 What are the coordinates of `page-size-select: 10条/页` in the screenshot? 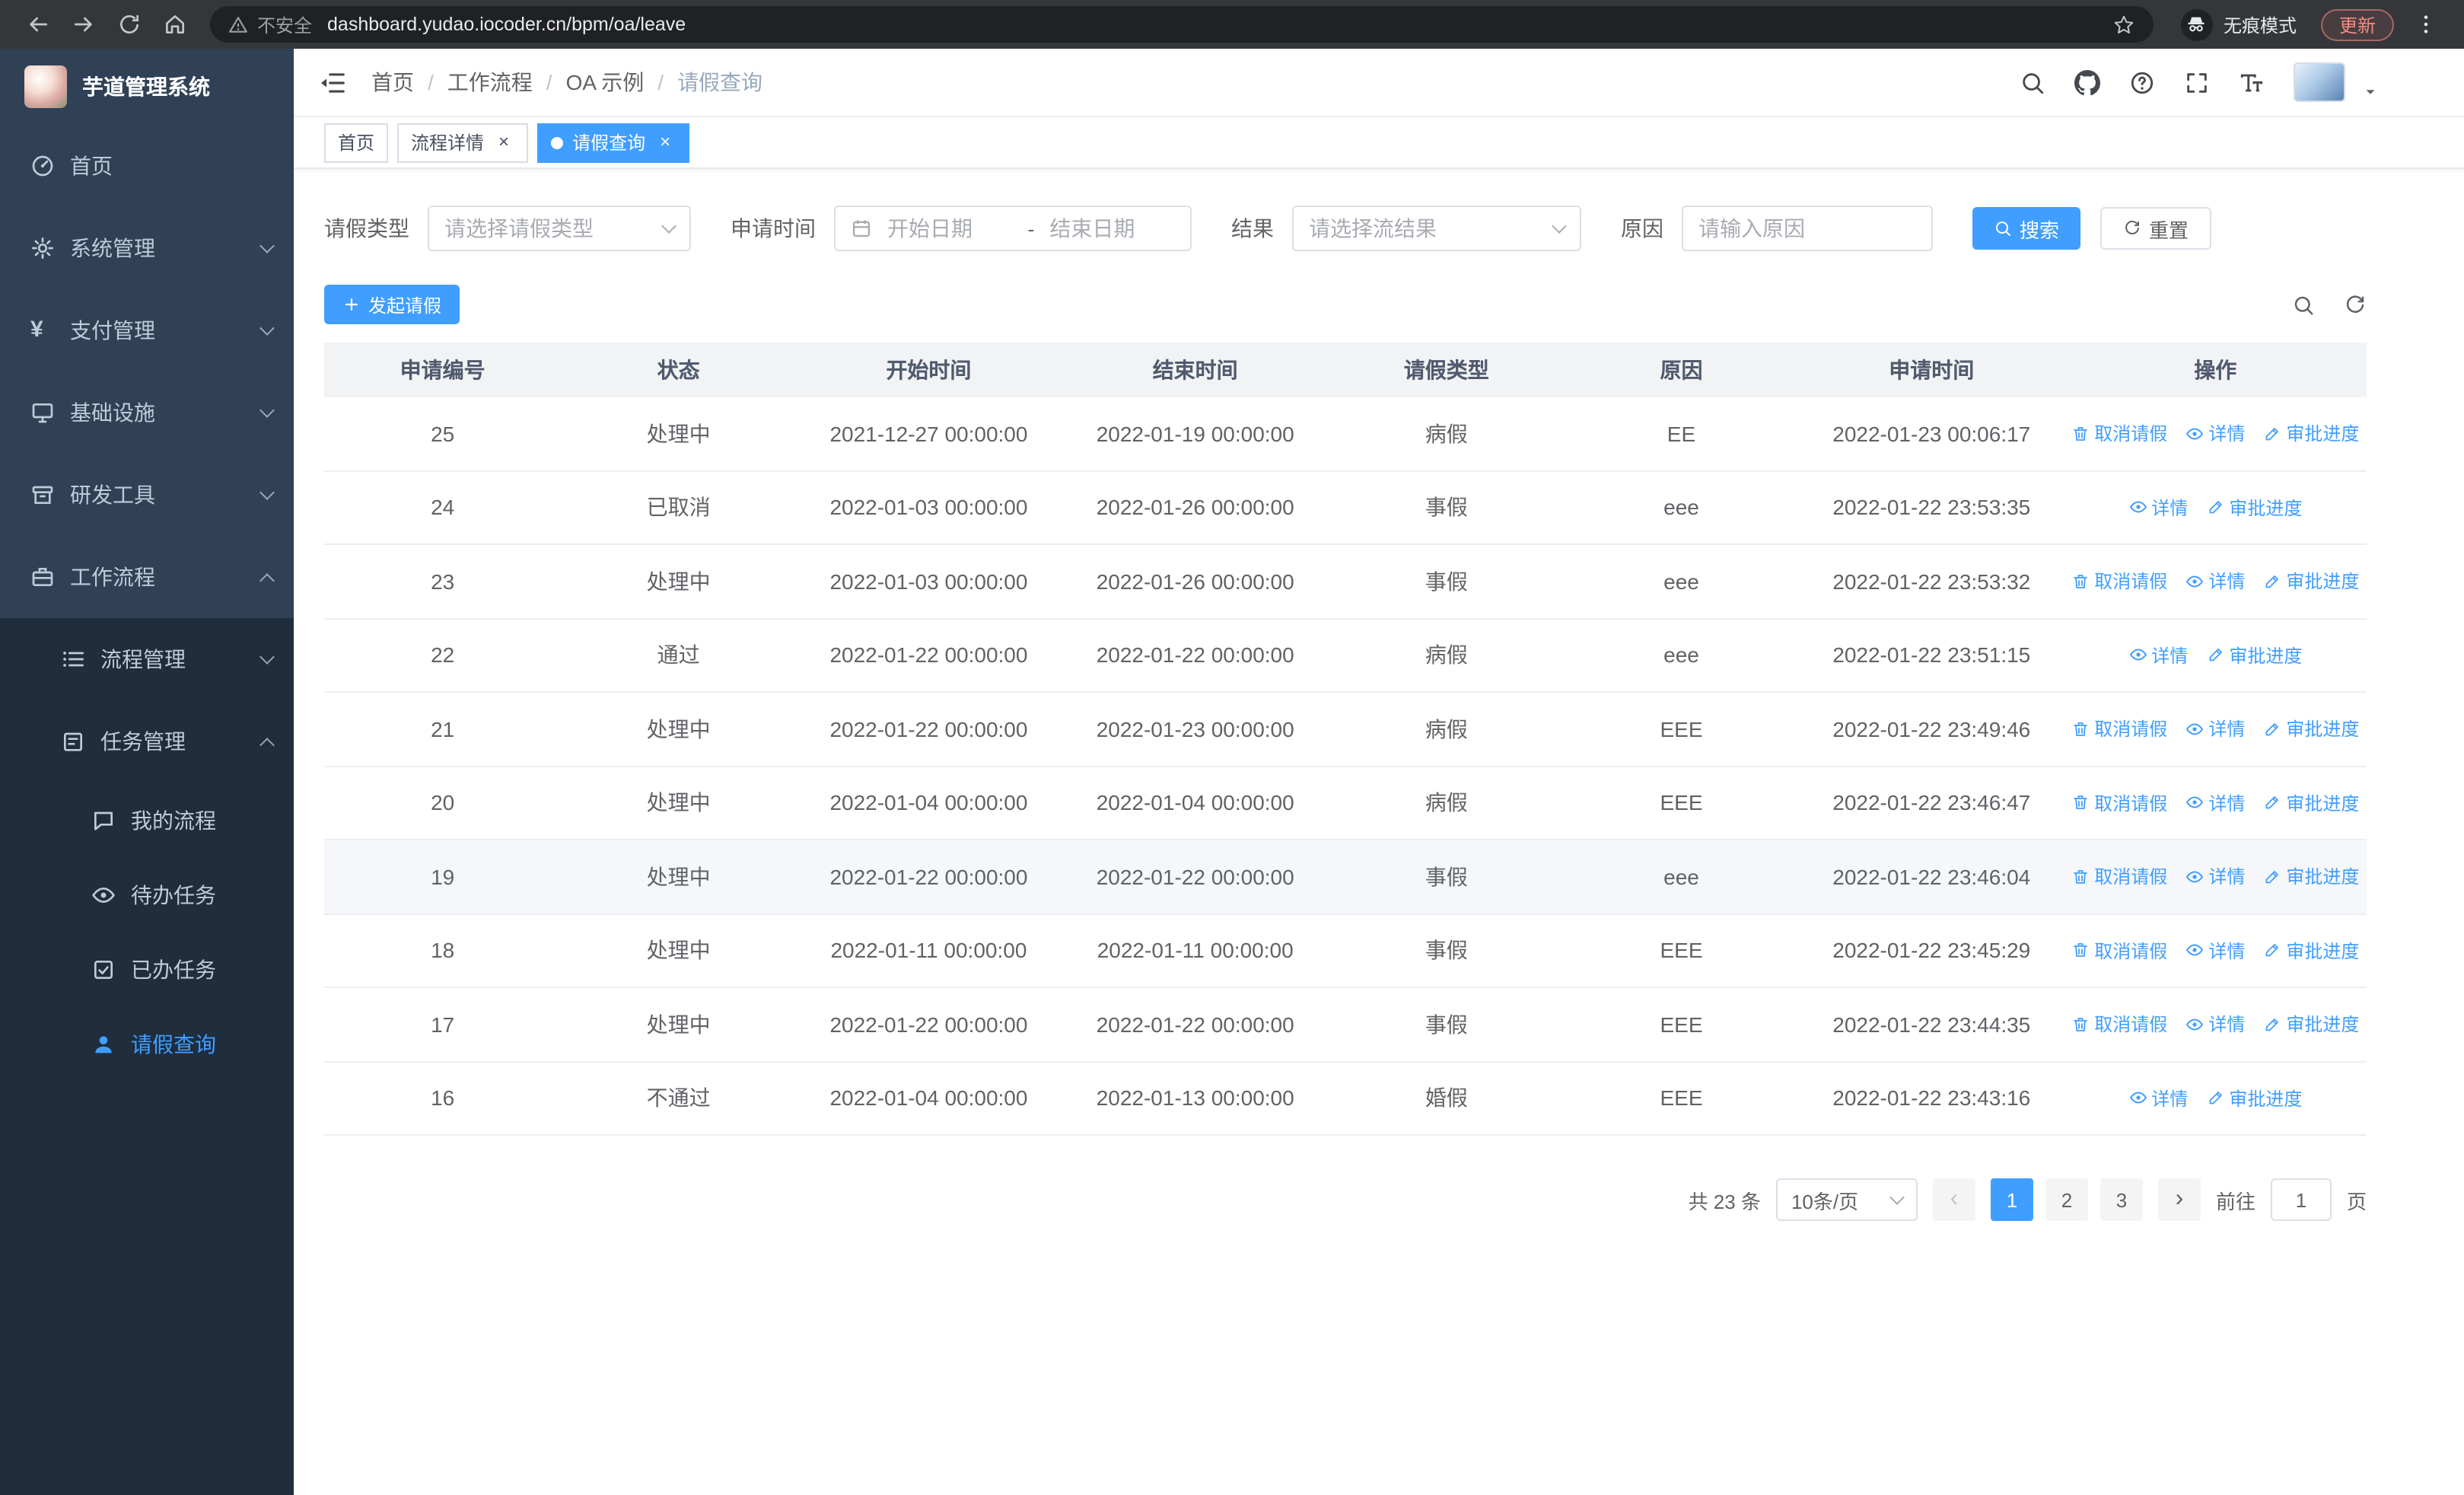 It's located at (1846, 1199).